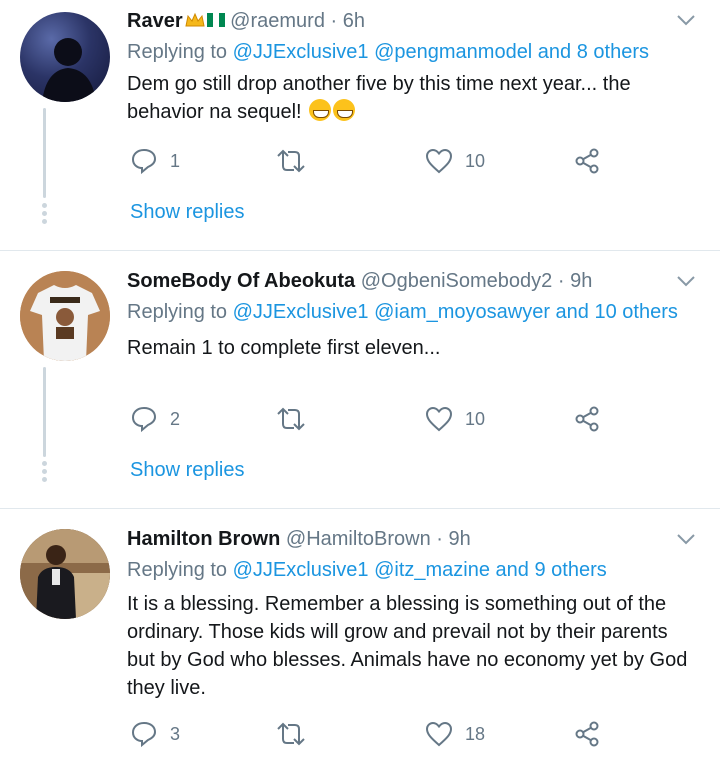  Describe the element at coordinates (175, 160) in the screenshot. I see `reply-count: 1` at that location.